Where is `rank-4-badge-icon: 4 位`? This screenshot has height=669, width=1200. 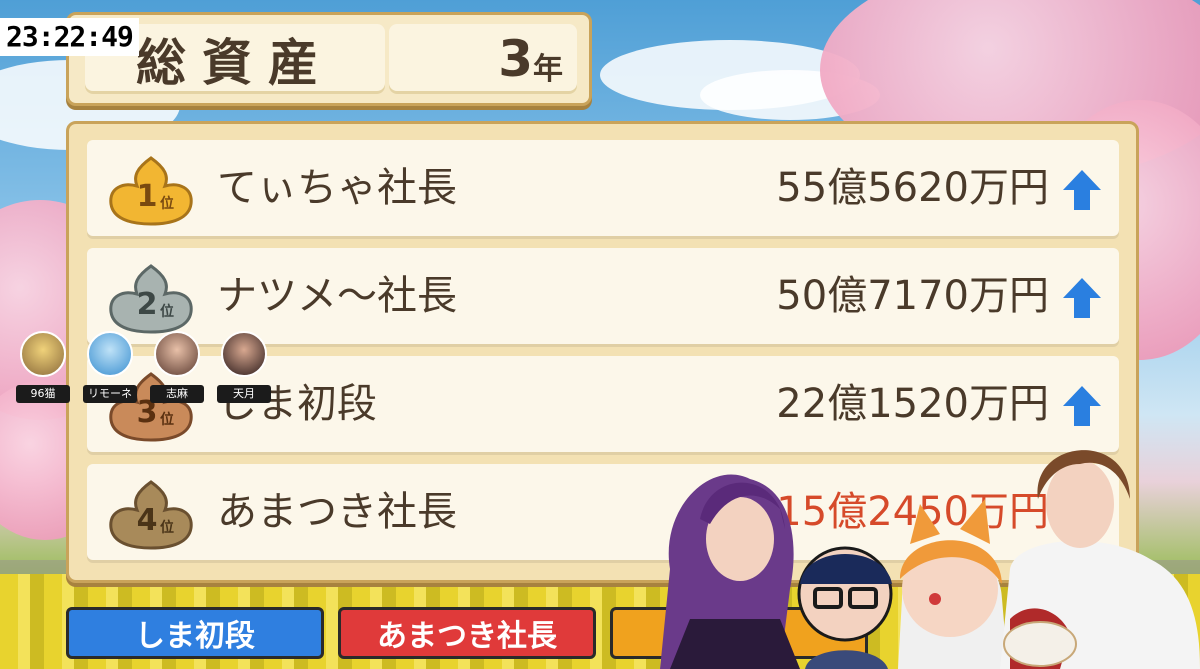
rank-4-badge-icon: 4 位 is located at coordinates (151, 515).